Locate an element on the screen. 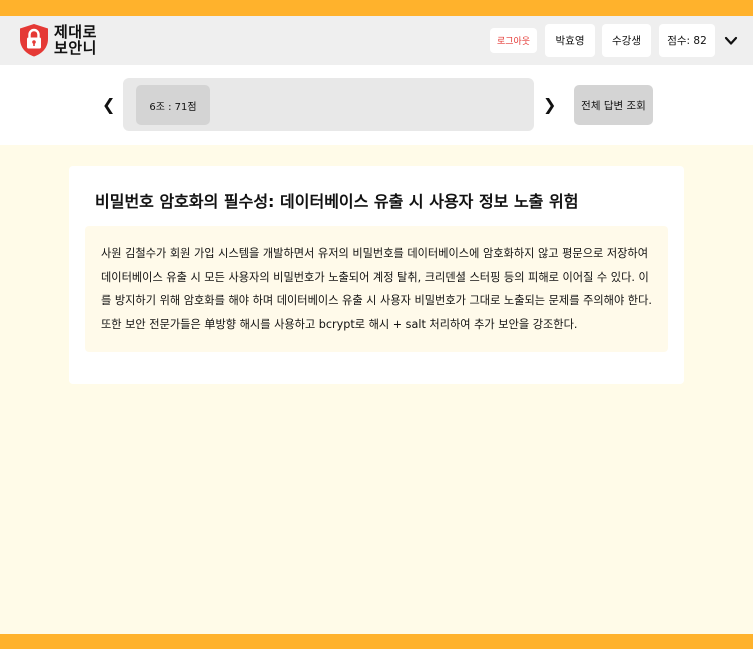 This screenshot has height=649, width=753. group-navigation: ❮ 6조 : 71점 ❯ 전체 답변 조회 is located at coordinates (376, 105).